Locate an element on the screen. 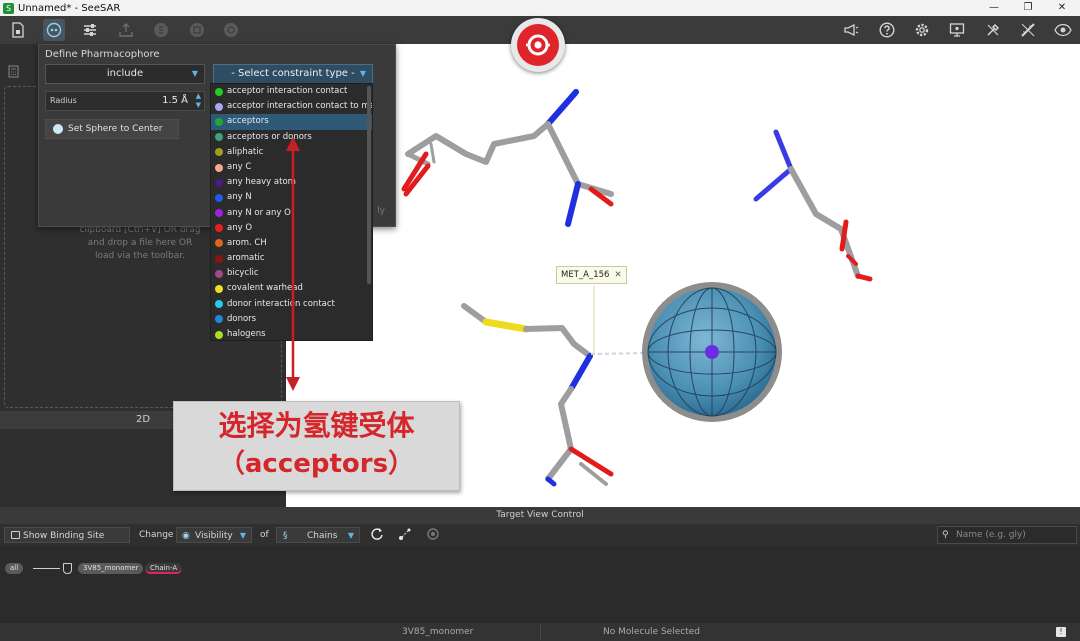 Image resolution: width=1080 pixels, height=641 pixels. minimize-button: — is located at coordinates (994, 8).